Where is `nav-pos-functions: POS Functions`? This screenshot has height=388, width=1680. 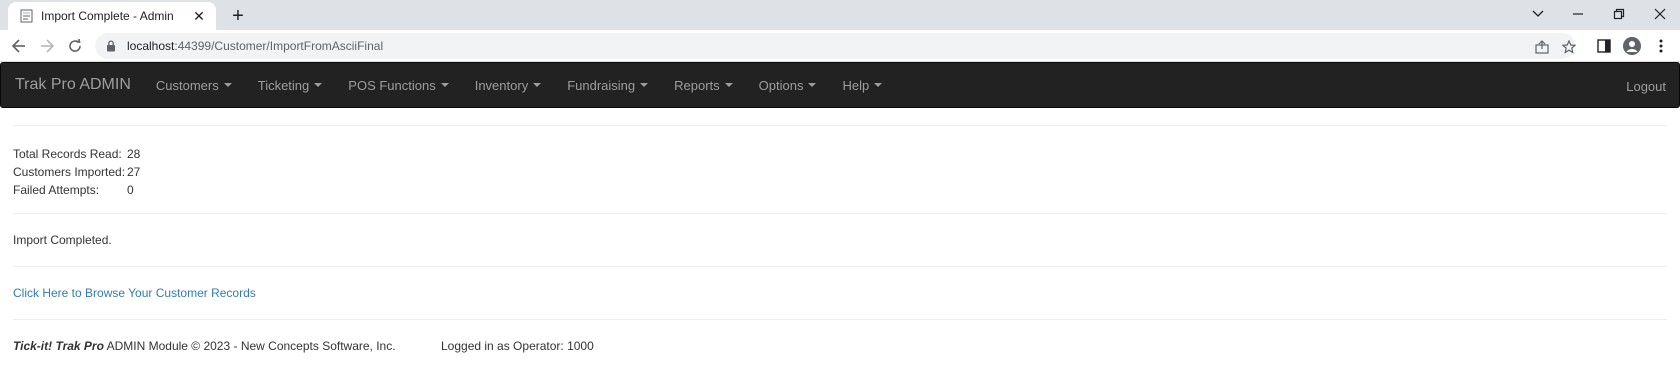
nav-pos-functions: POS Functions is located at coordinates (398, 85).